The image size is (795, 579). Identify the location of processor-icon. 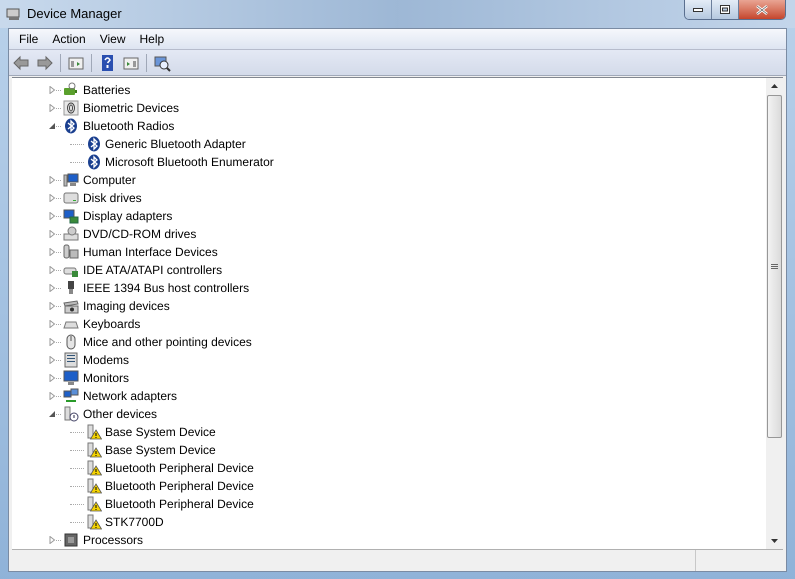
(71, 540).